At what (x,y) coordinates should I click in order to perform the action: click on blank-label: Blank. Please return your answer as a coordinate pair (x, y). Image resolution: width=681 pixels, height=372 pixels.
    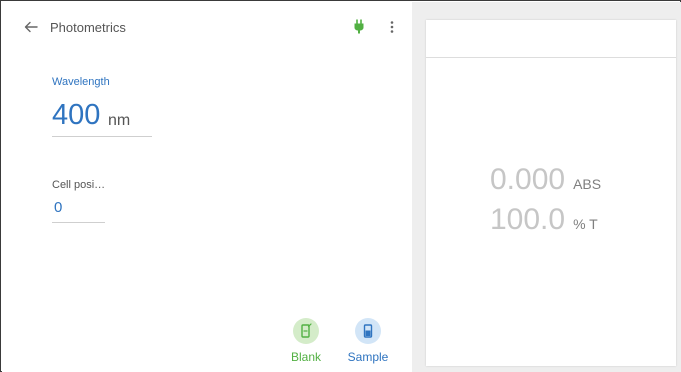
    Looking at the image, I should click on (306, 357).